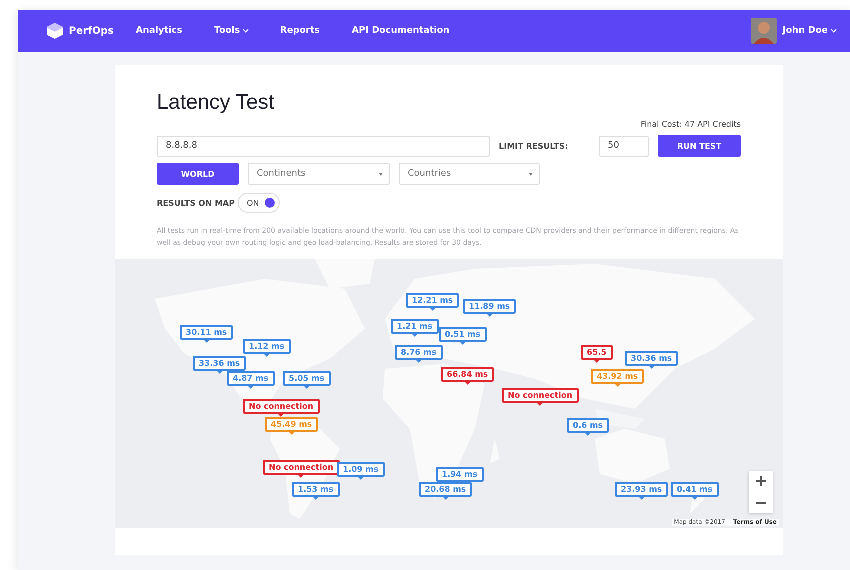 The image size is (850, 570). What do you see at coordinates (651, 358) in the screenshot?
I see `latency-marker: 30.36 ms` at bounding box center [651, 358].